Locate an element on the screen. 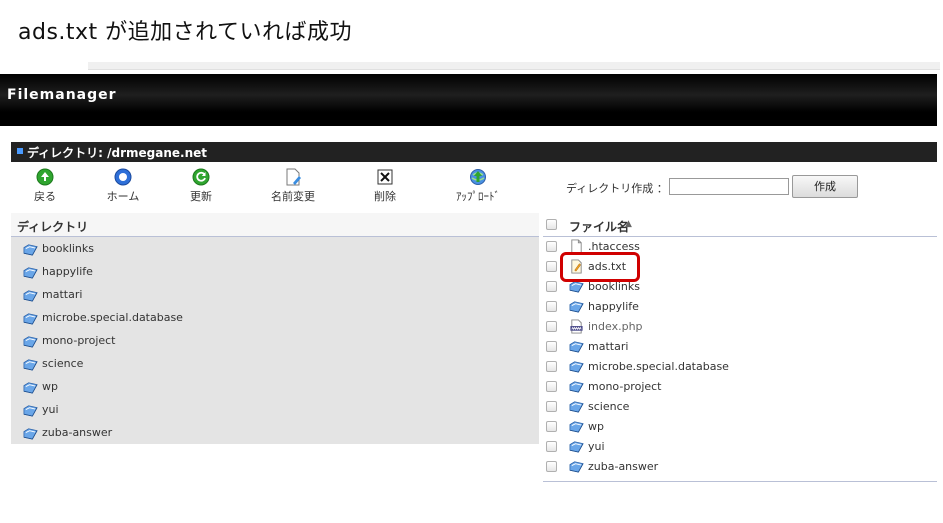 Image resolution: width=943 pixels, height=523 pixels. directory-item: yui is located at coordinates (275, 411).